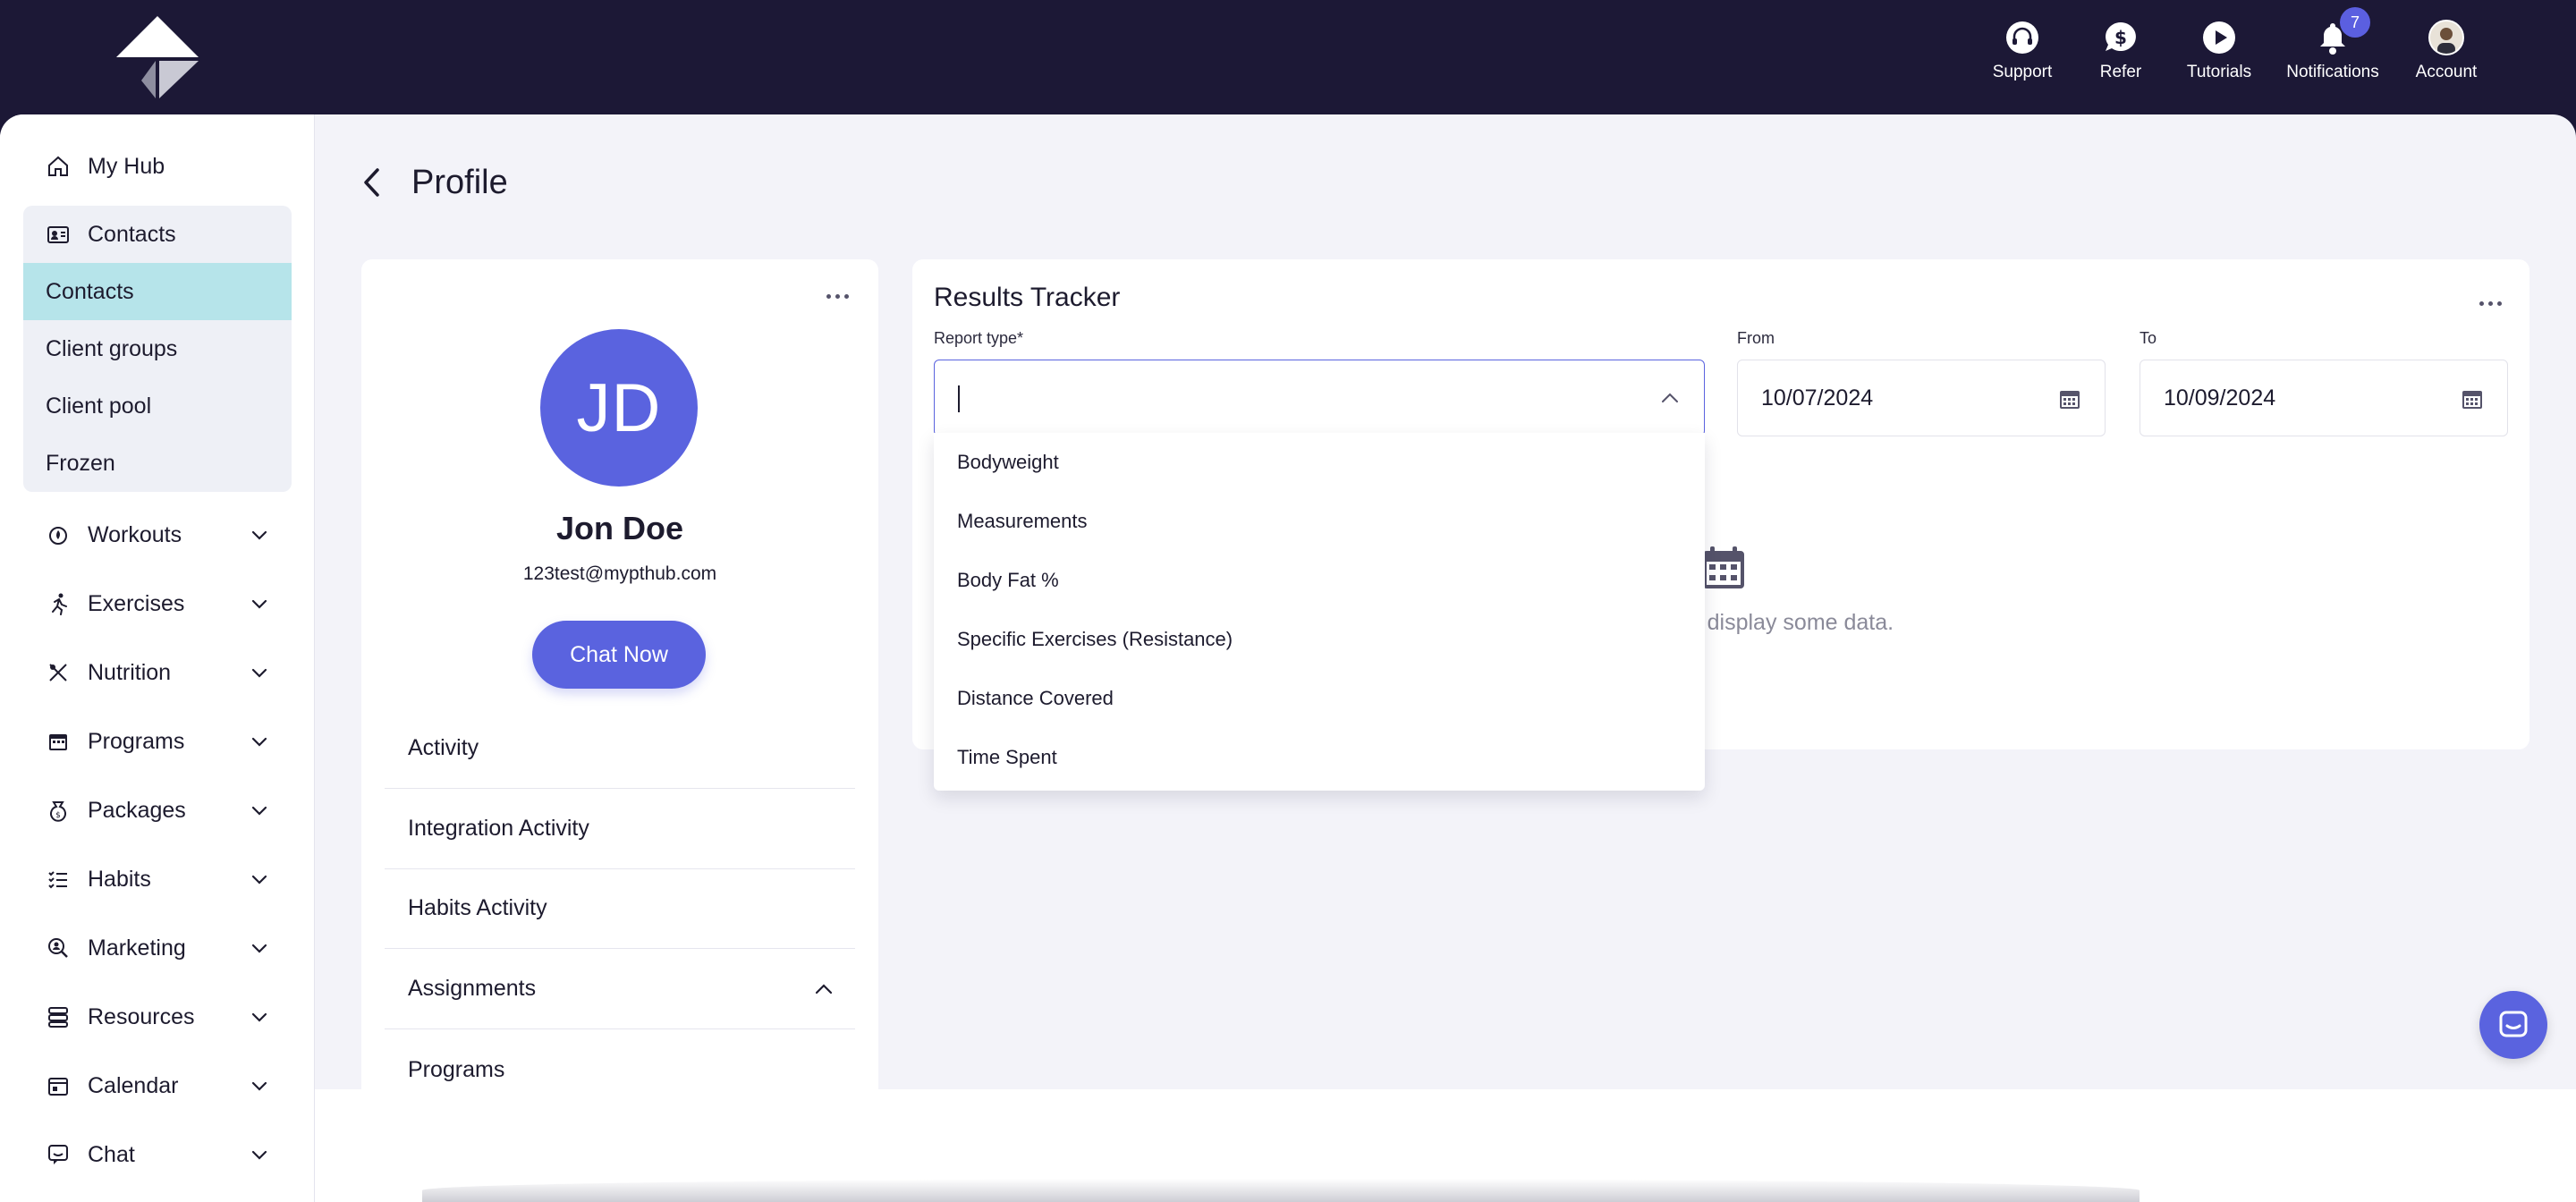 The image size is (2576, 1202). Describe the element at coordinates (137, 948) in the screenshot. I see `sidebar-item-label: Marketing` at that location.